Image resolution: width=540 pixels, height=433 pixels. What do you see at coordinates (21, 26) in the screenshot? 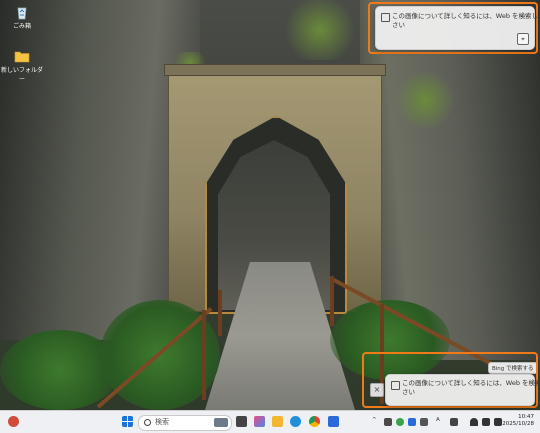
I see `desktop-icon-label: ごみ箱` at bounding box center [21, 26].